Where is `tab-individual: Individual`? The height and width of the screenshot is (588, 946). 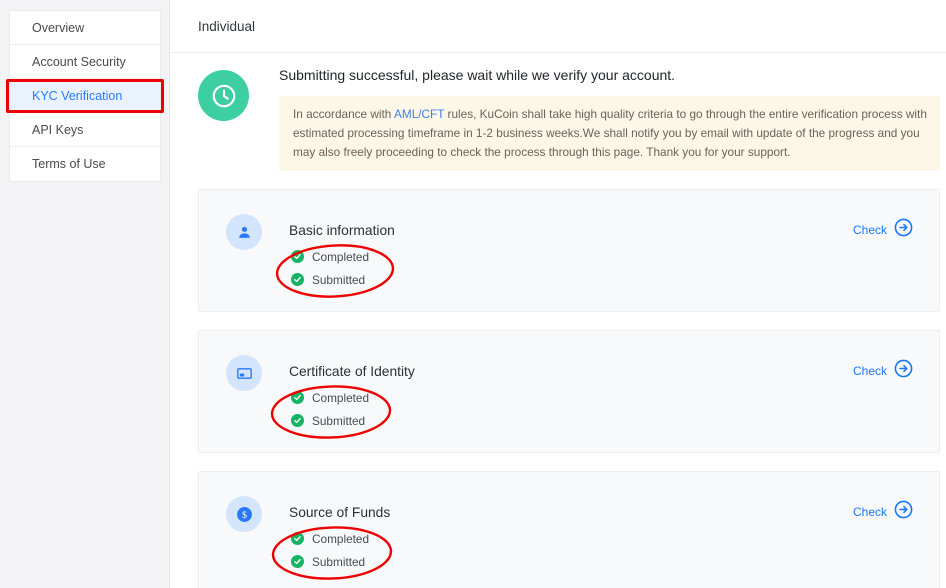
tab-individual: Individual is located at coordinates (226, 26).